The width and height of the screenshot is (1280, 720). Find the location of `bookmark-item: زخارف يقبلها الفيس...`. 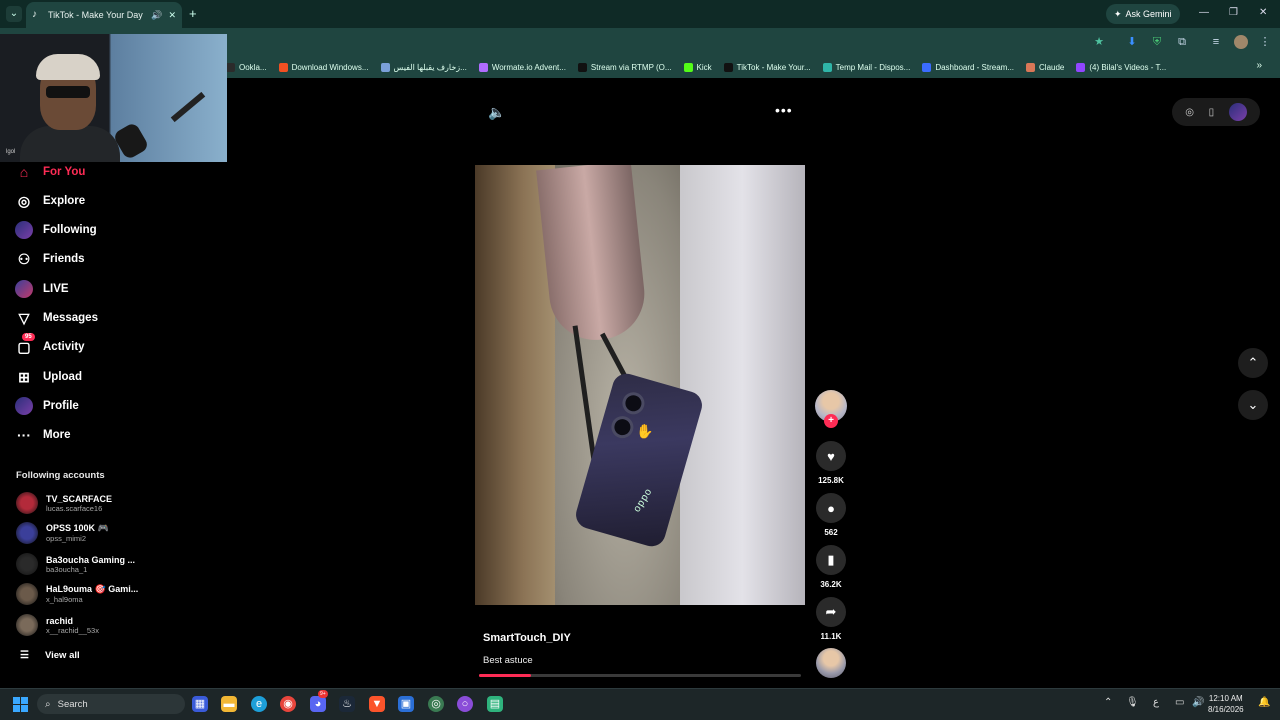

bookmark-item: زخارف يقبلها الفيس... is located at coordinates (423, 67).